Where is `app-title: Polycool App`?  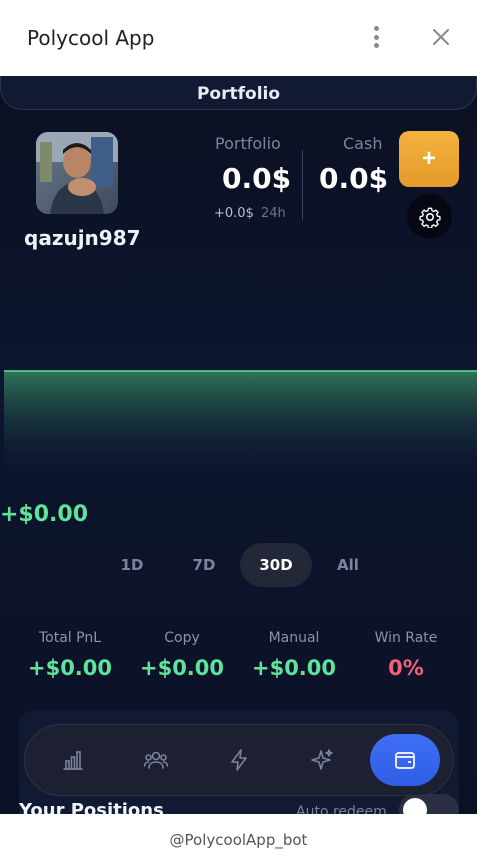
app-title: Polycool App is located at coordinates (91, 38).